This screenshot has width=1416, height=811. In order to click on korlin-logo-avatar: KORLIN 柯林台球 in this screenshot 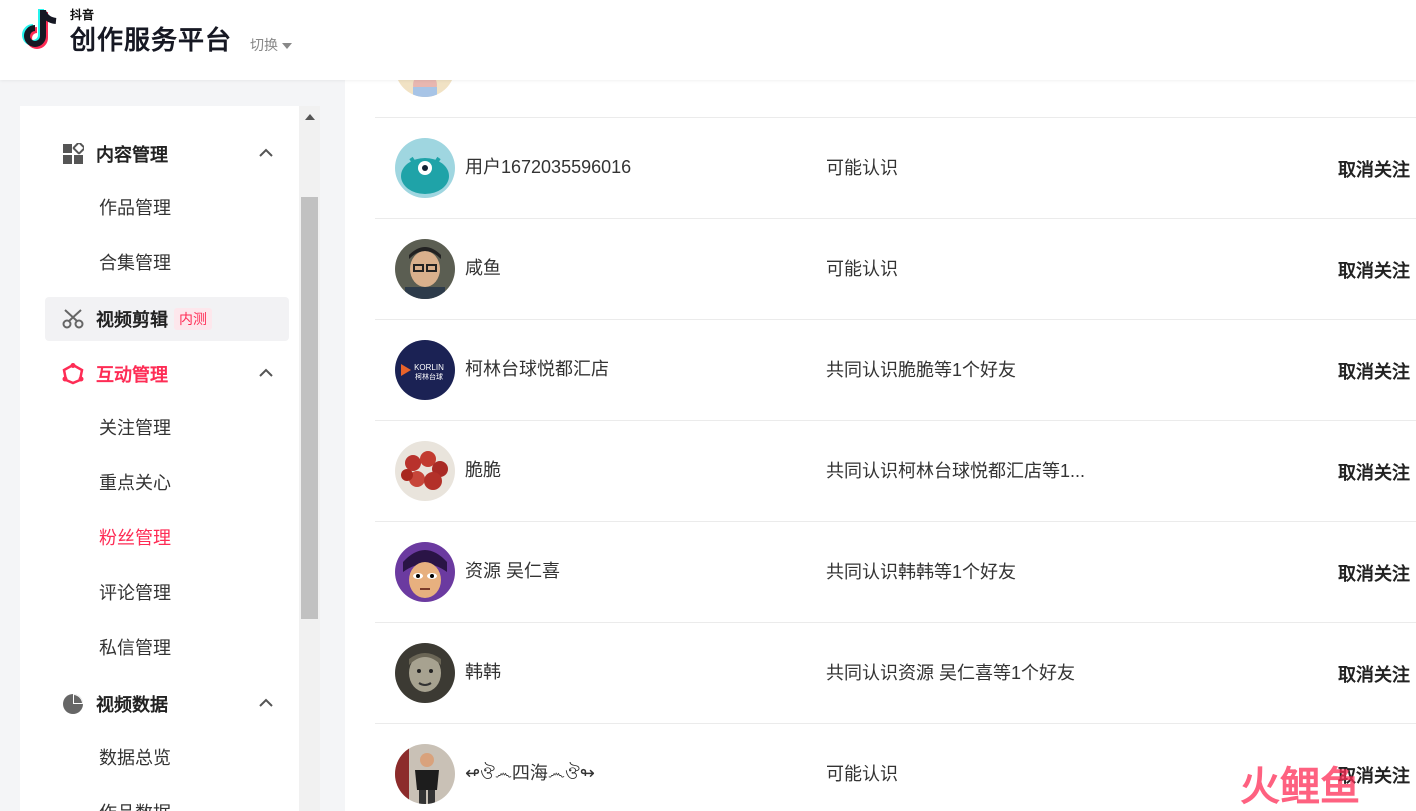, I will do `click(425, 370)`.